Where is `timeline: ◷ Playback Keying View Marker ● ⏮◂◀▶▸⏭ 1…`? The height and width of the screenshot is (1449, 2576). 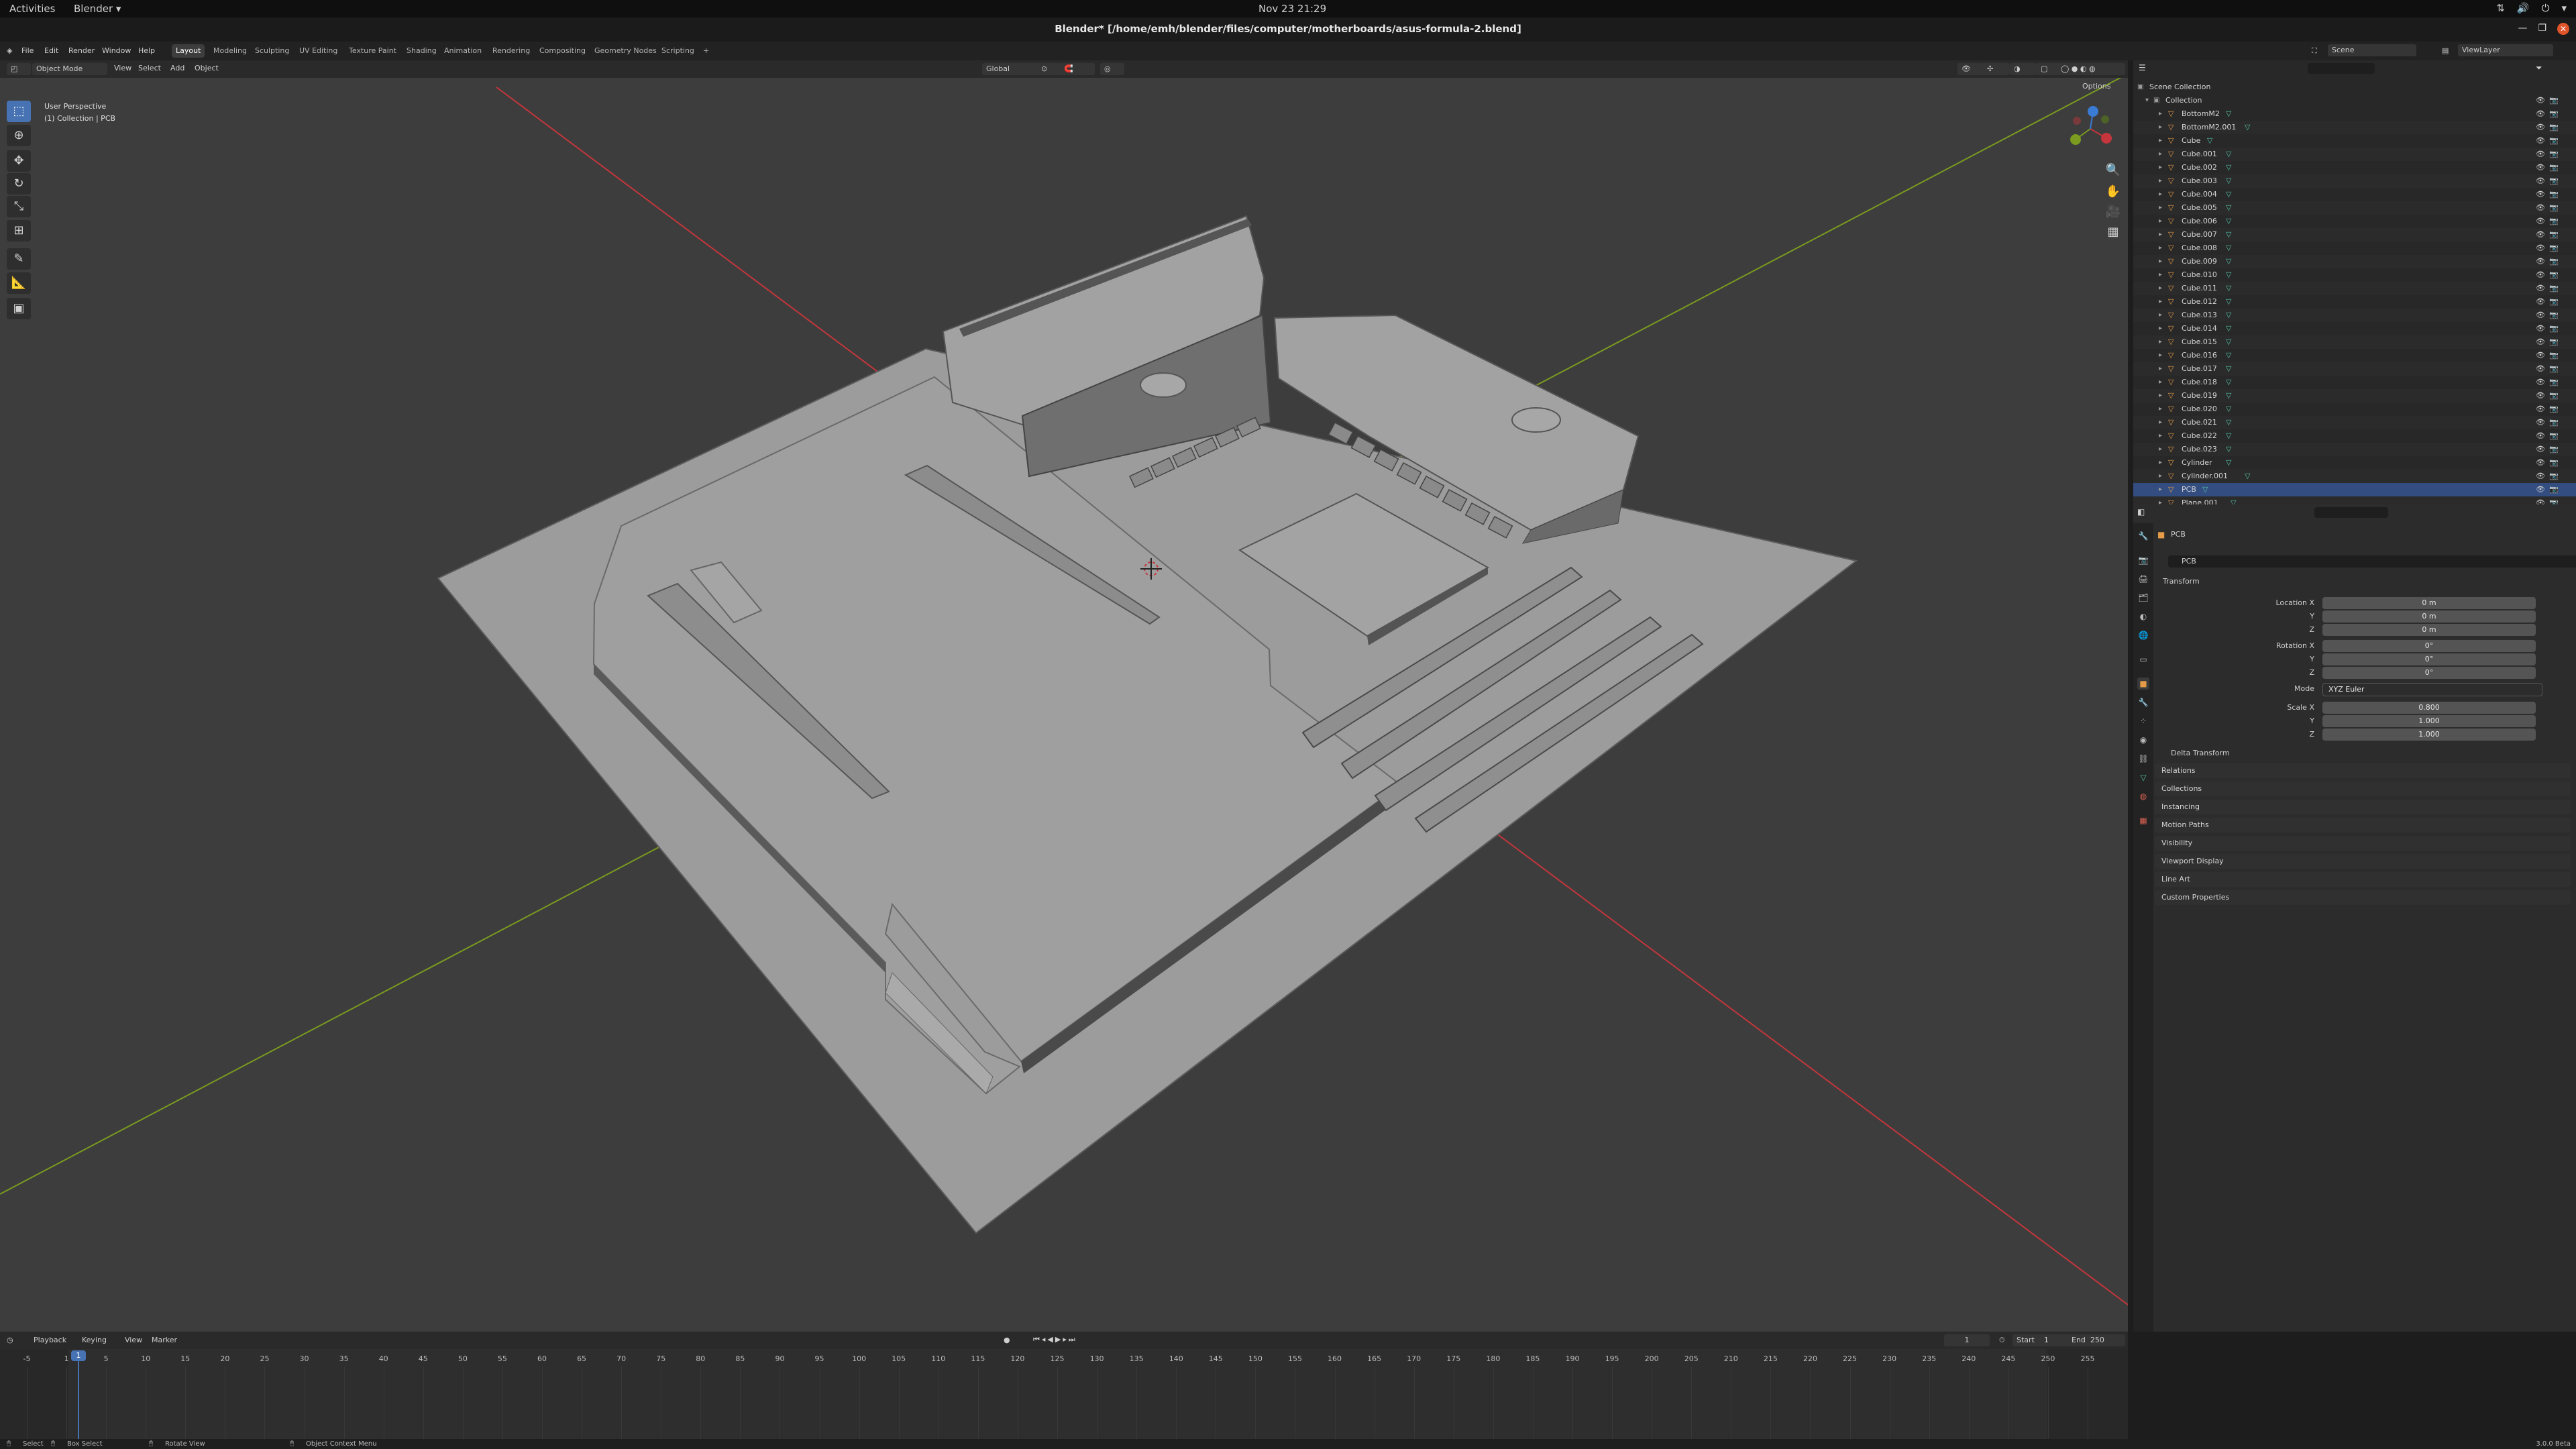 timeline: ◷ Playback Keying View Marker ● ⏮◂◀▶▸⏭ 1… is located at coordinates (1064, 1385).